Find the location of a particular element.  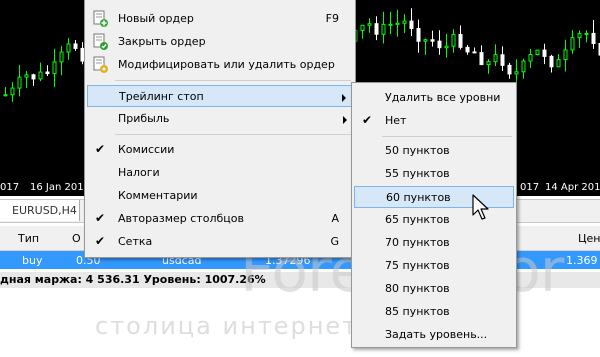

submenu-item-55-points: 55 пунктов is located at coordinates (434, 174).